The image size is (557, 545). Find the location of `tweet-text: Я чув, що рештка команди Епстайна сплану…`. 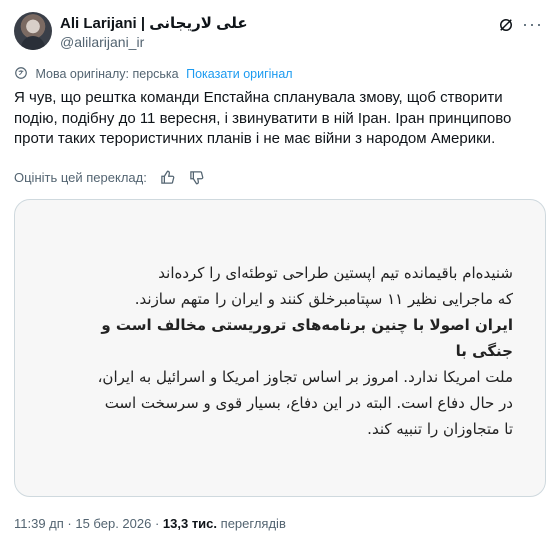

tweet-text: Я чув, що рештка команди Епстайна сплану… is located at coordinates (263, 118).